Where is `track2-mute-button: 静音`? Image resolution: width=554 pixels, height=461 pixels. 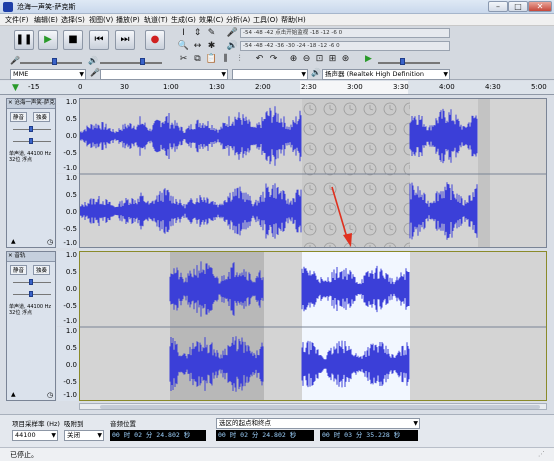 track2-mute-button: 静音 is located at coordinates (19, 270).